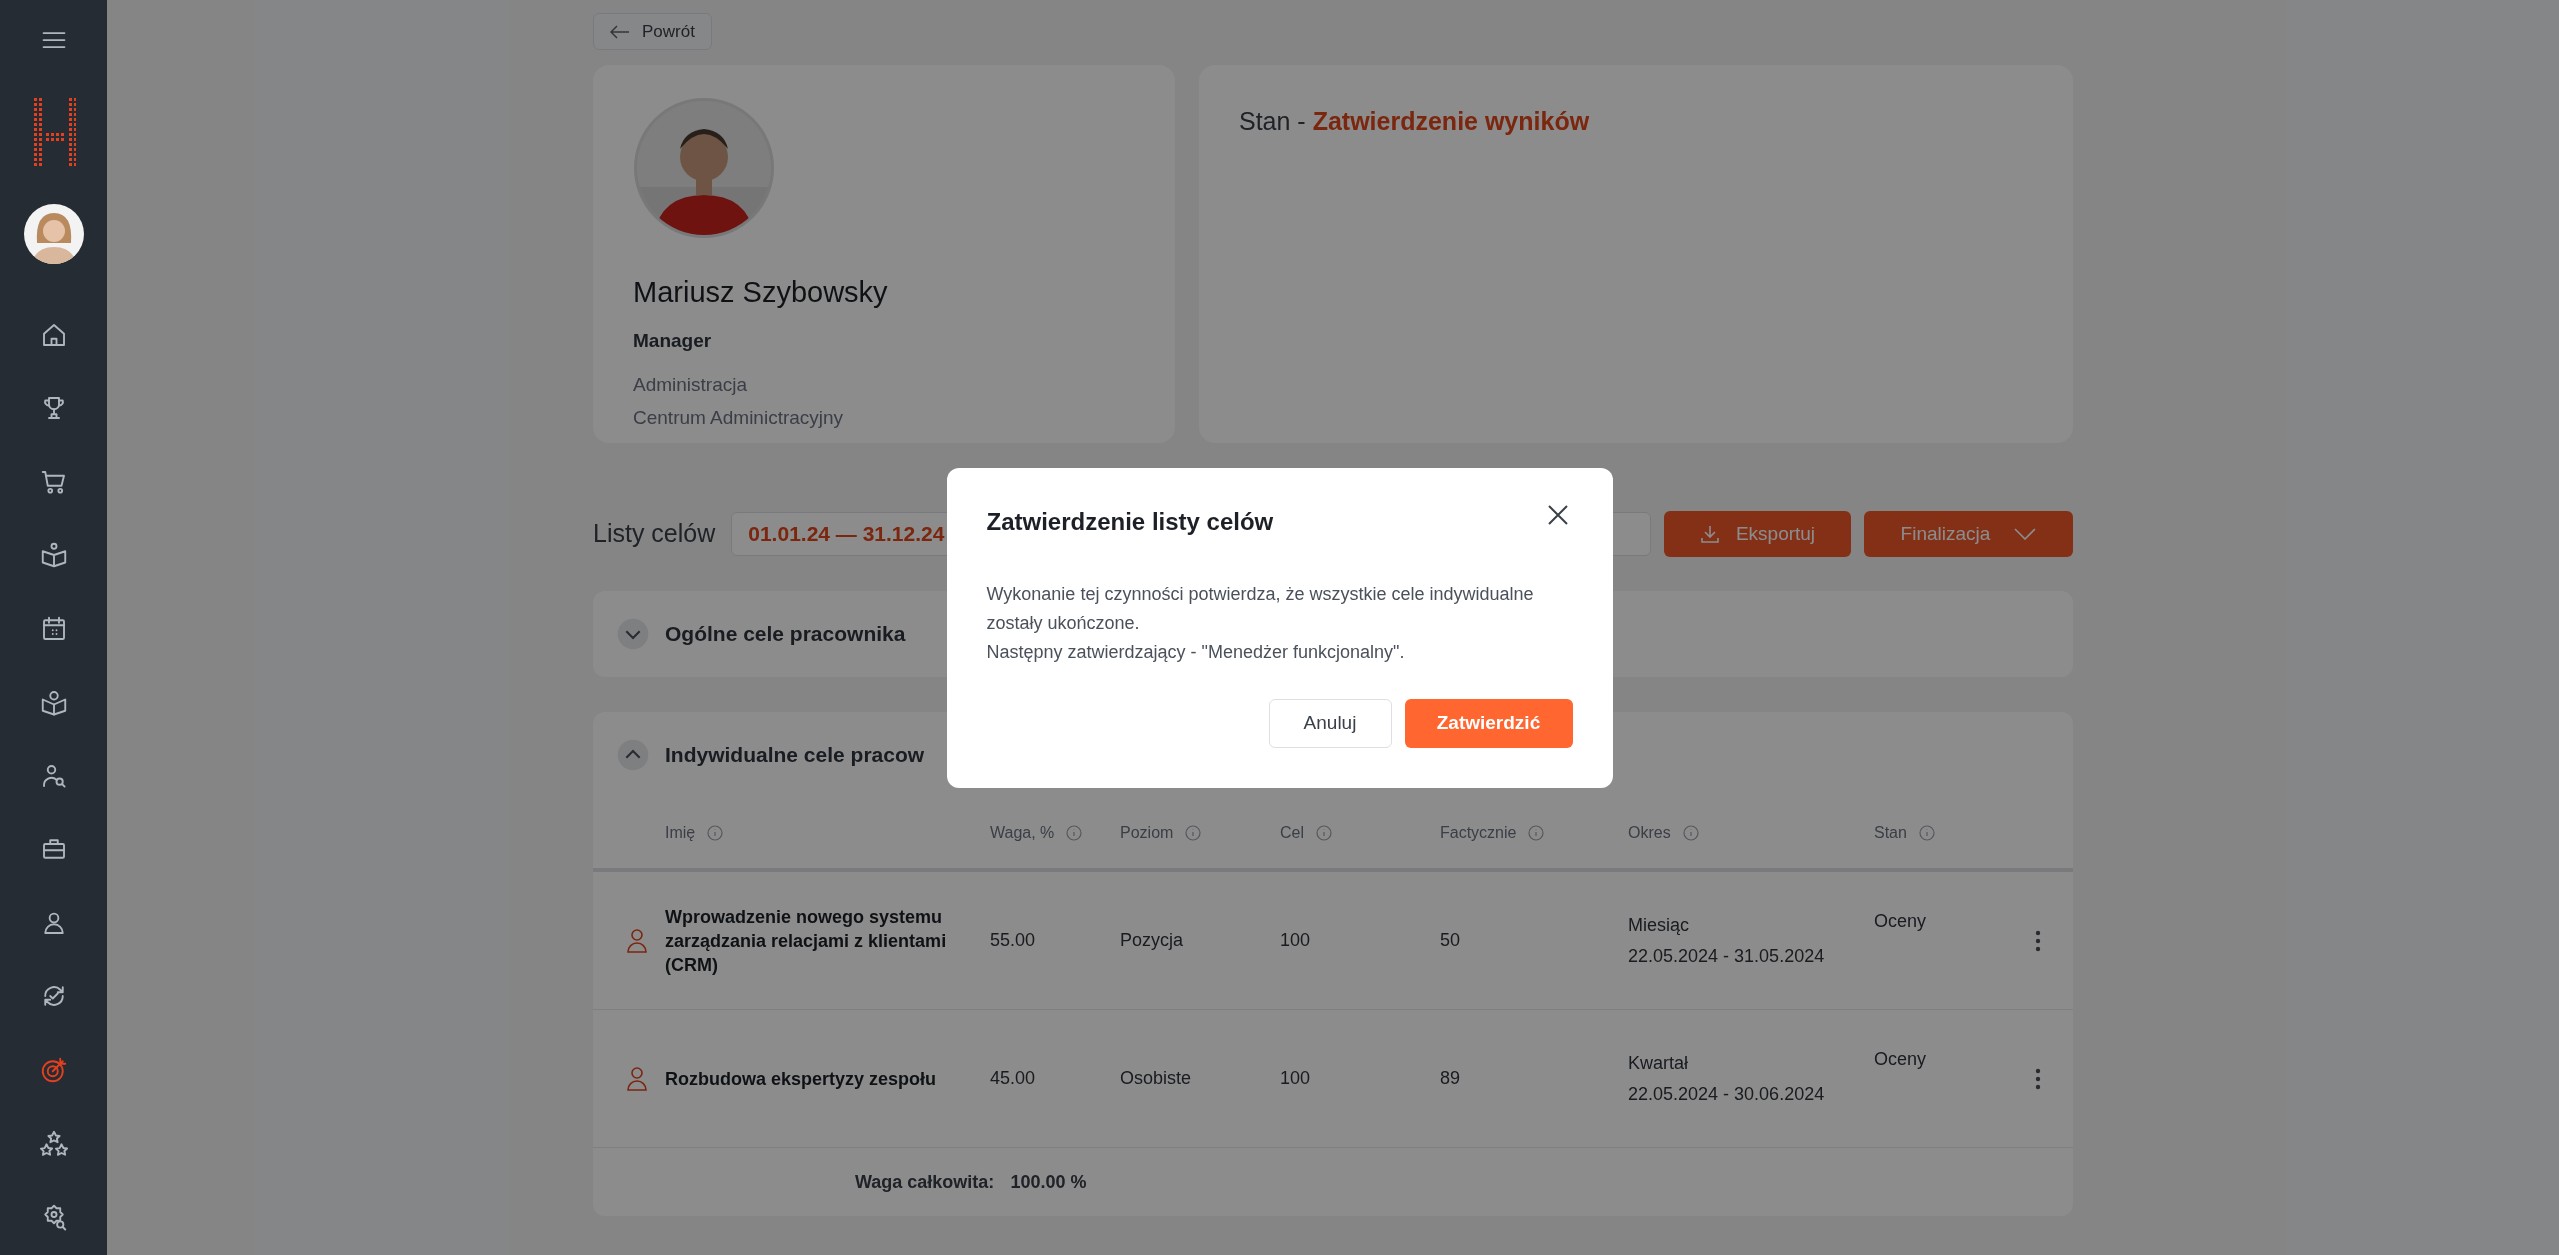  Describe the element at coordinates (1659, 925) in the screenshot. I see `period-type: Miesiąc` at that location.